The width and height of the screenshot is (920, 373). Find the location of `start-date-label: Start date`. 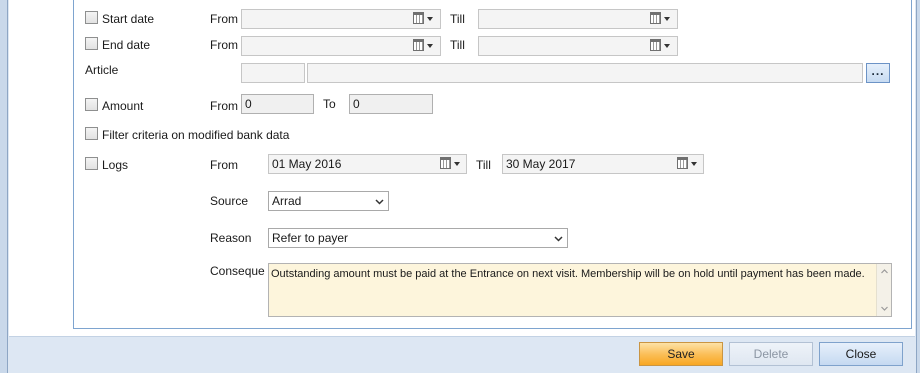

start-date-label: Start date is located at coordinates (128, 19).